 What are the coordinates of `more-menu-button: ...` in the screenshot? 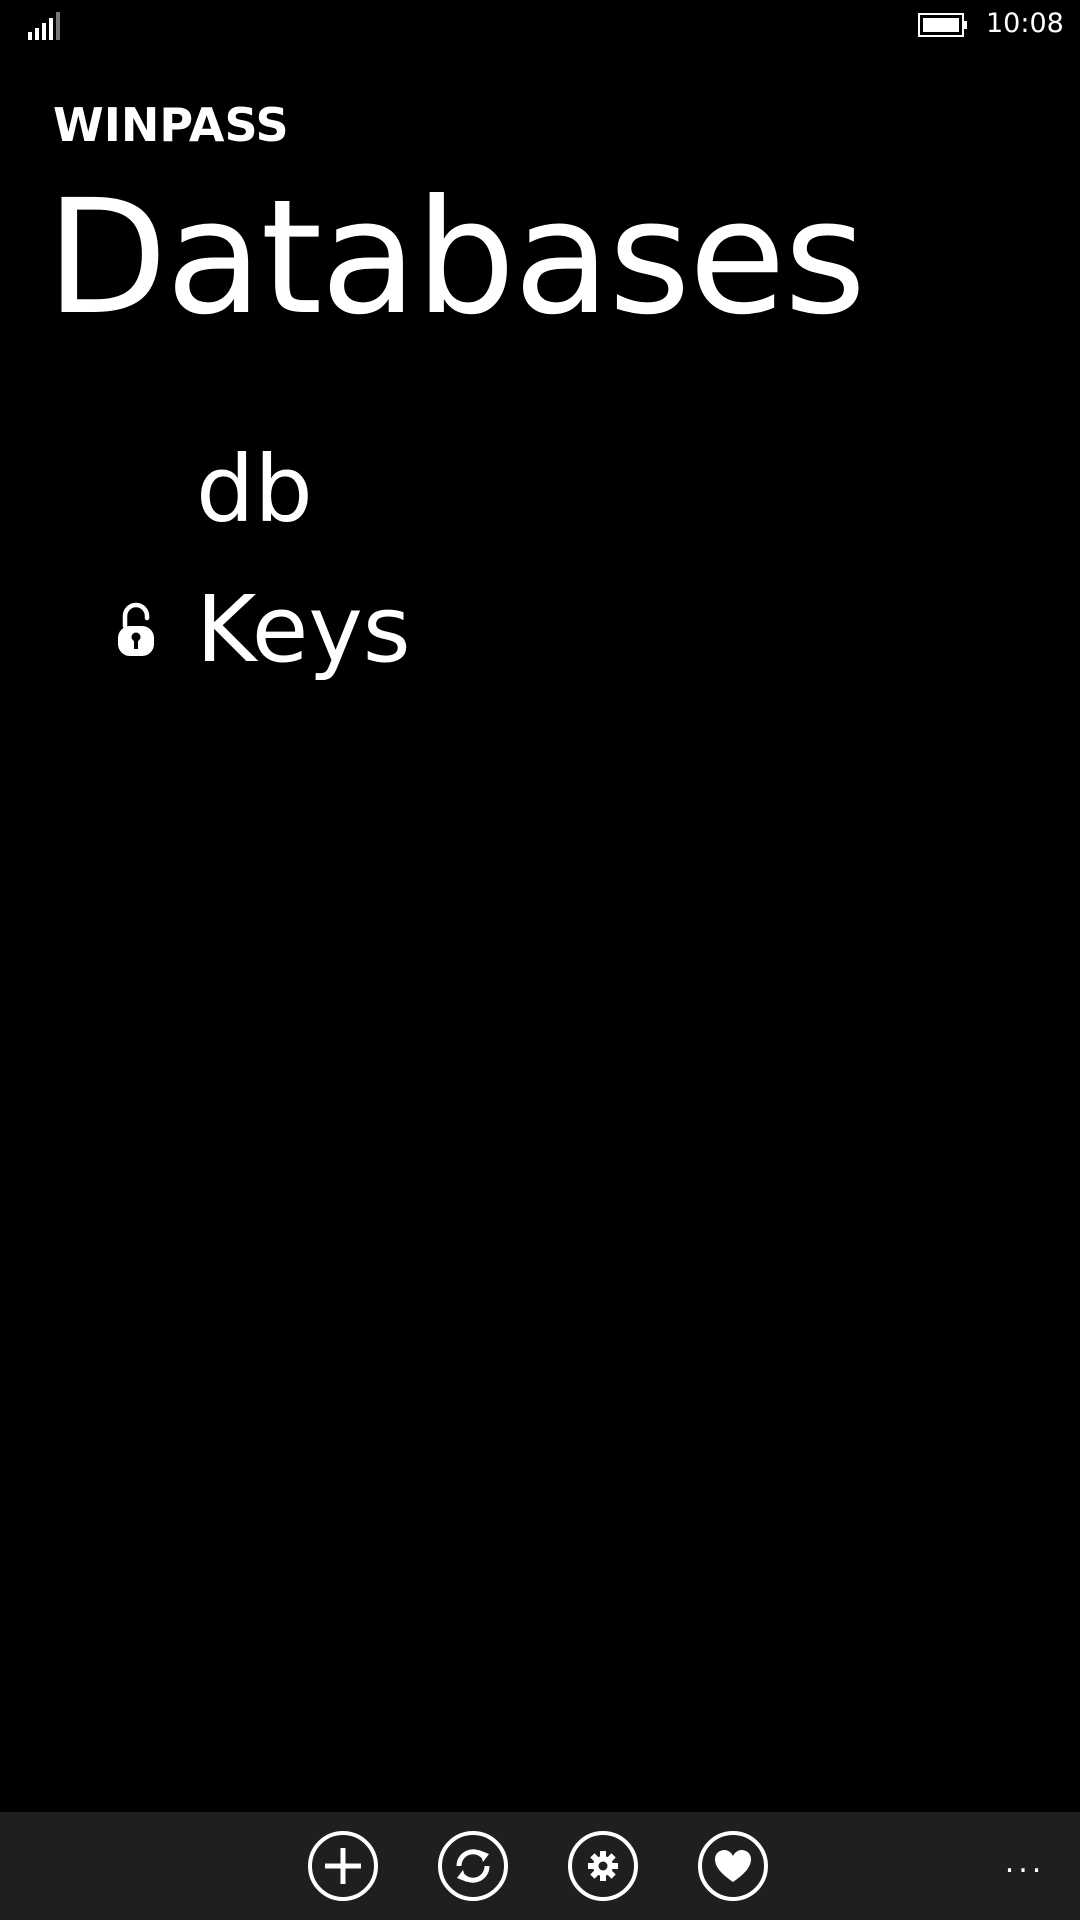 It's located at (1025, 1863).